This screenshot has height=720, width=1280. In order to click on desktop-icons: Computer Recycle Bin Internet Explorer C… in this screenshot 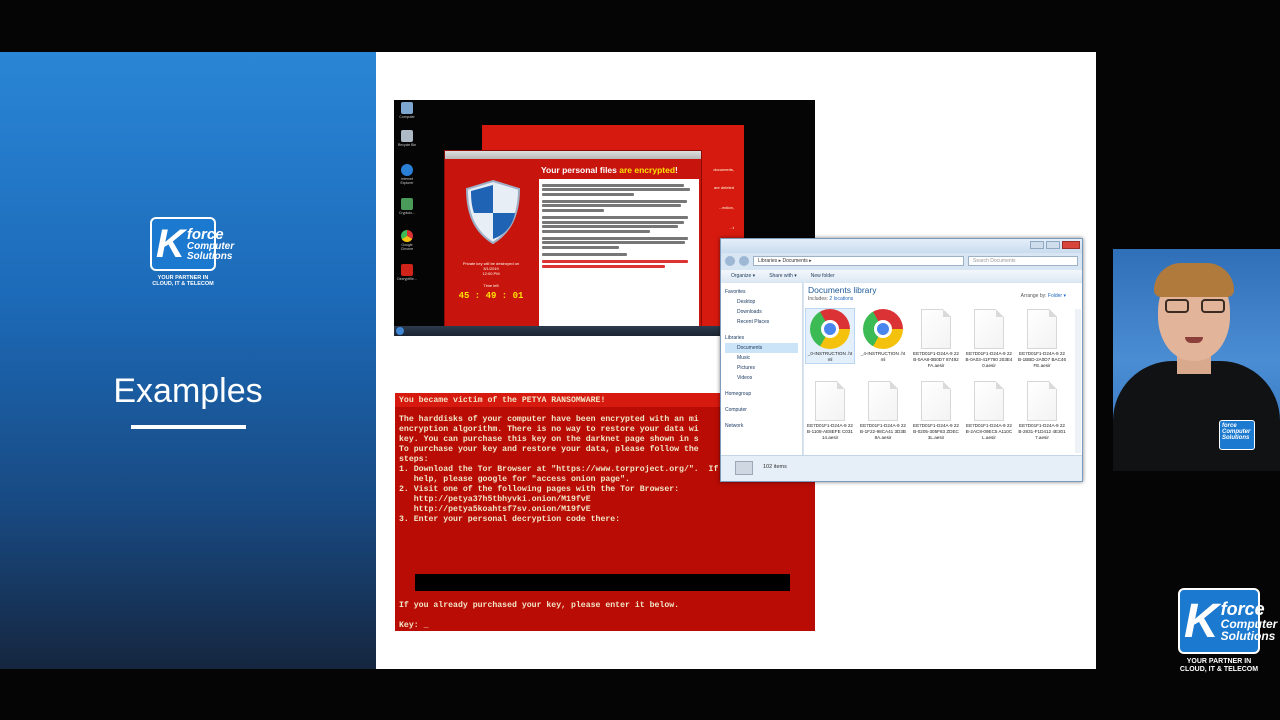, I will do `click(407, 218)`.